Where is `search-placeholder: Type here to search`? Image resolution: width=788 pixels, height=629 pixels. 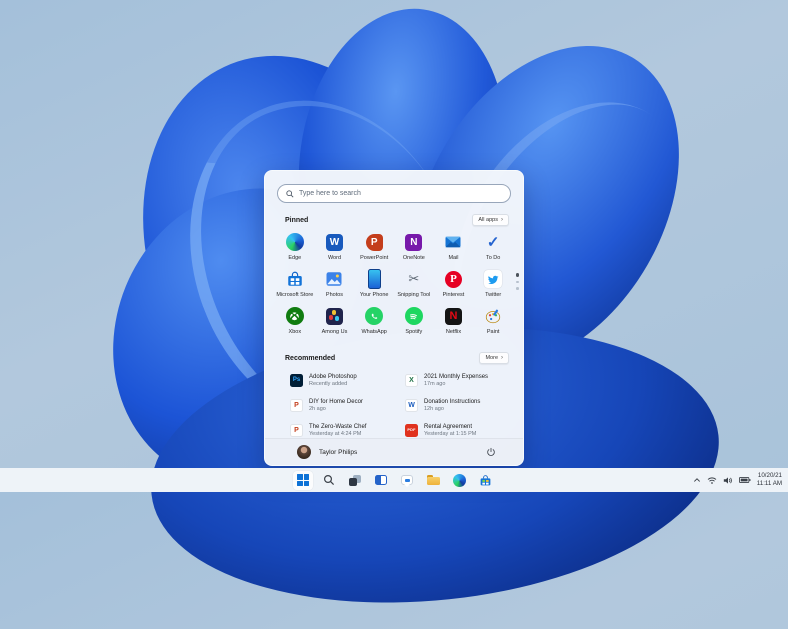 search-placeholder: Type here to search is located at coordinates (330, 193).